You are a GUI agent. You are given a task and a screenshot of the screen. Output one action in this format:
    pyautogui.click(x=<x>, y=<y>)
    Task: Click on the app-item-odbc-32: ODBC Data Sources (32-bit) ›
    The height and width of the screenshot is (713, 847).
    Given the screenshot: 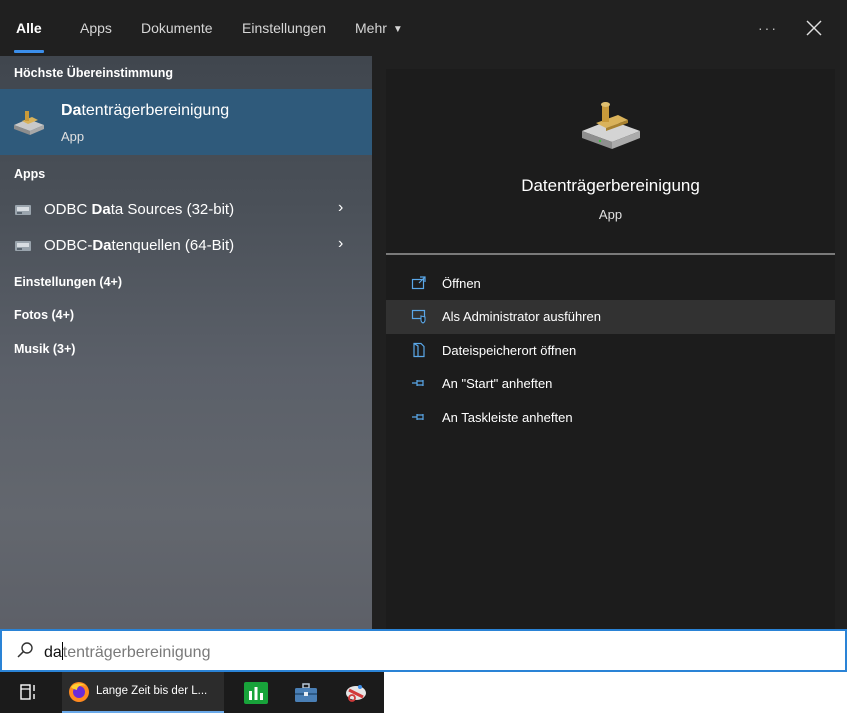 What is the action you would take?
    pyautogui.click(x=186, y=210)
    